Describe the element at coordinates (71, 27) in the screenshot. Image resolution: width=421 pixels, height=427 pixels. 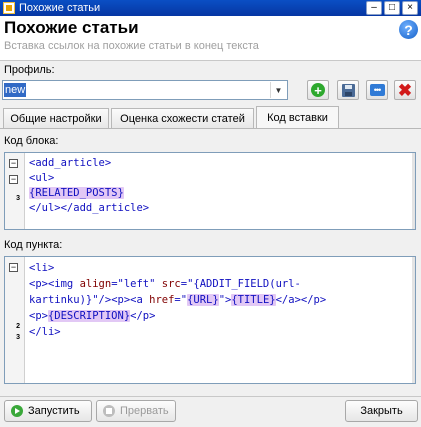
I see `page-title: Похожие статьи` at that location.